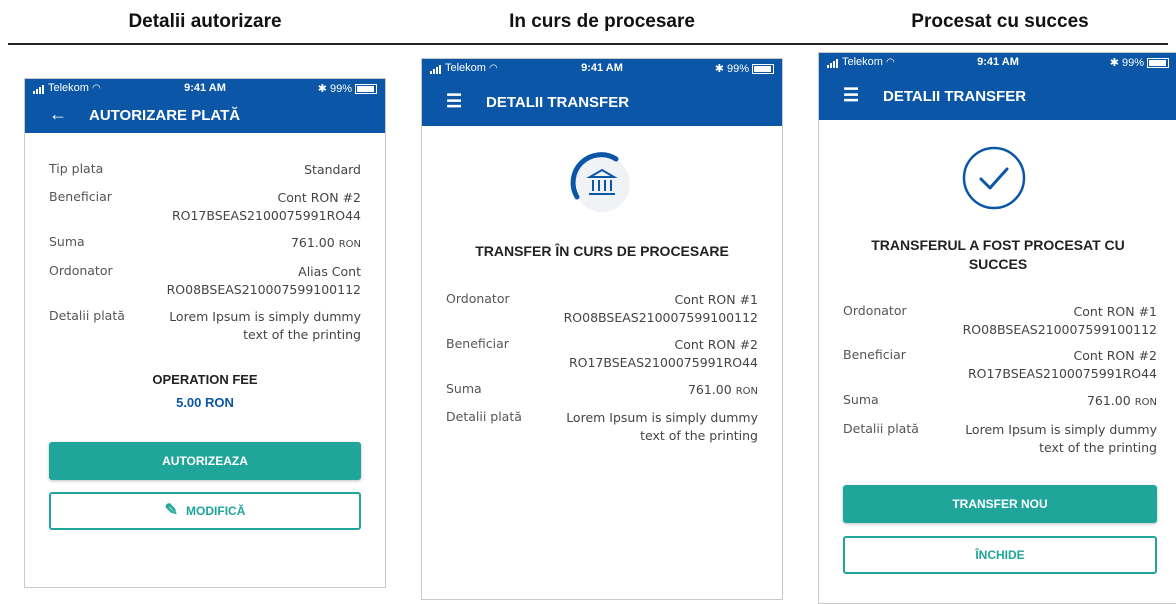 This screenshot has height=604, width=1176. What do you see at coordinates (332, 169) in the screenshot?
I see `value-tip: Standard` at bounding box center [332, 169].